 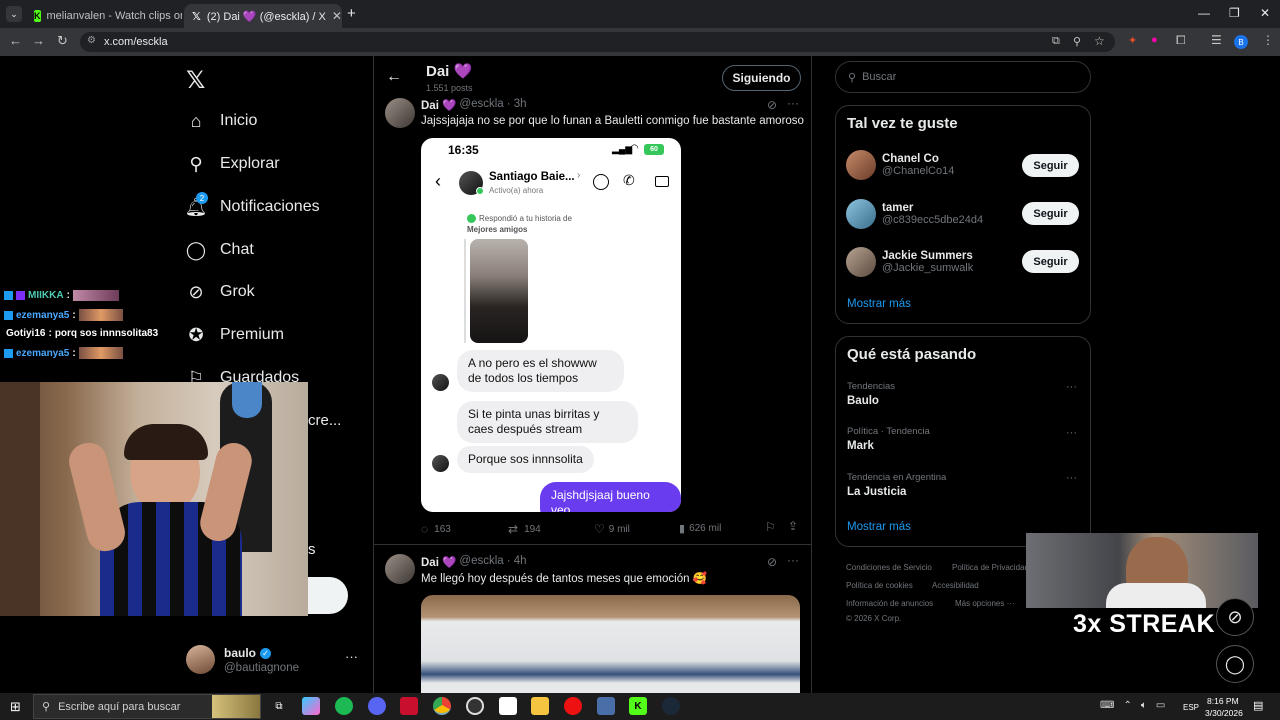 What do you see at coordinates (1216, 40) in the screenshot?
I see `reading-list-icon: ☰` at bounding box center [1216, 40].